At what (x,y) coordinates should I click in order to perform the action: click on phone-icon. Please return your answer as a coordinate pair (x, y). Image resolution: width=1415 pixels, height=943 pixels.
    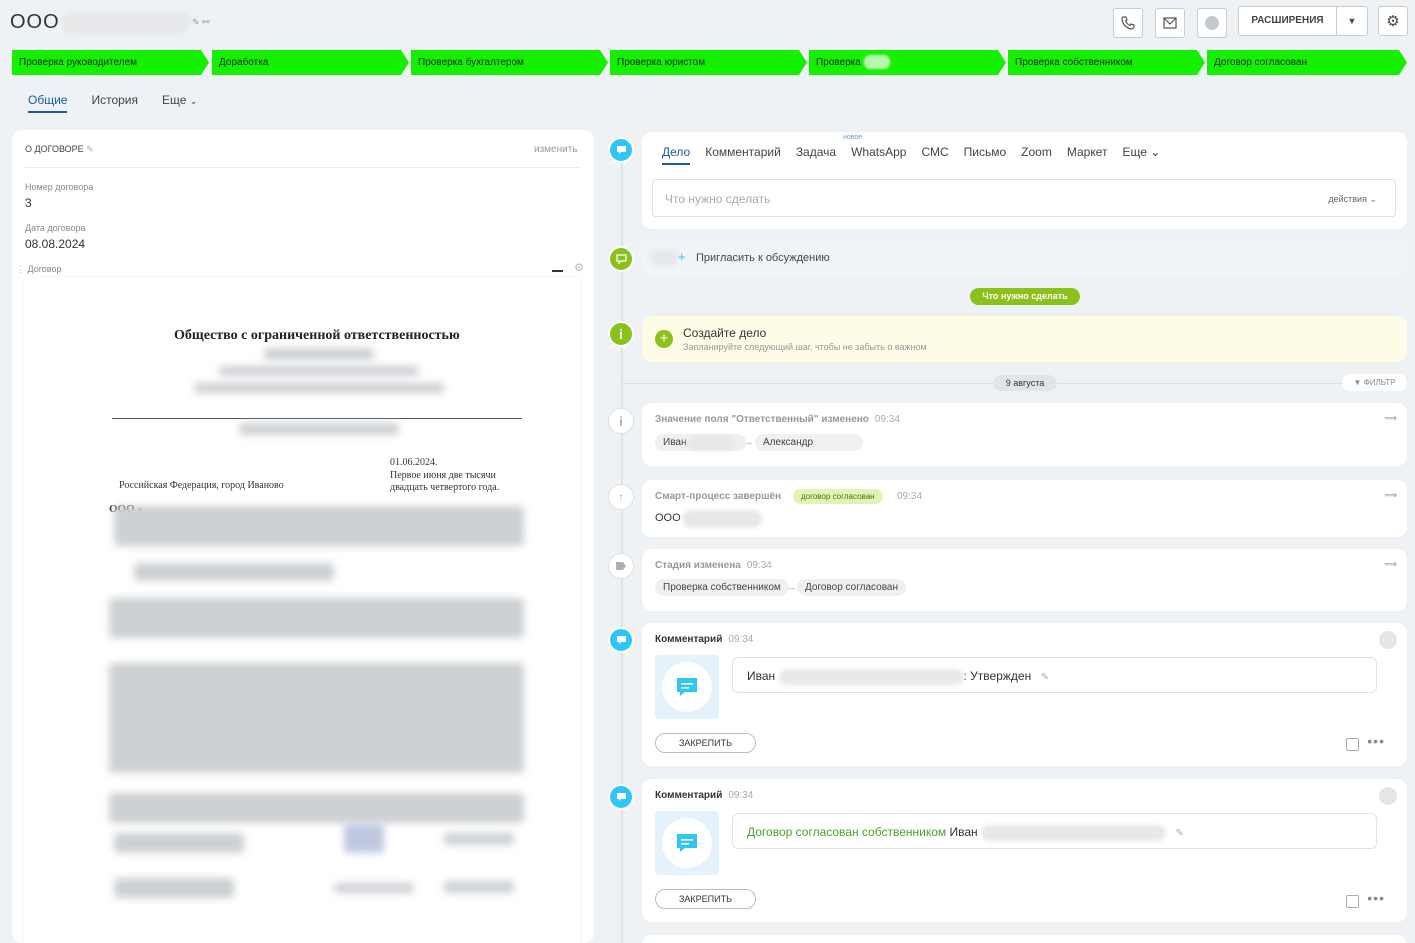
    Looking at the image, I should click on (1128, 23).